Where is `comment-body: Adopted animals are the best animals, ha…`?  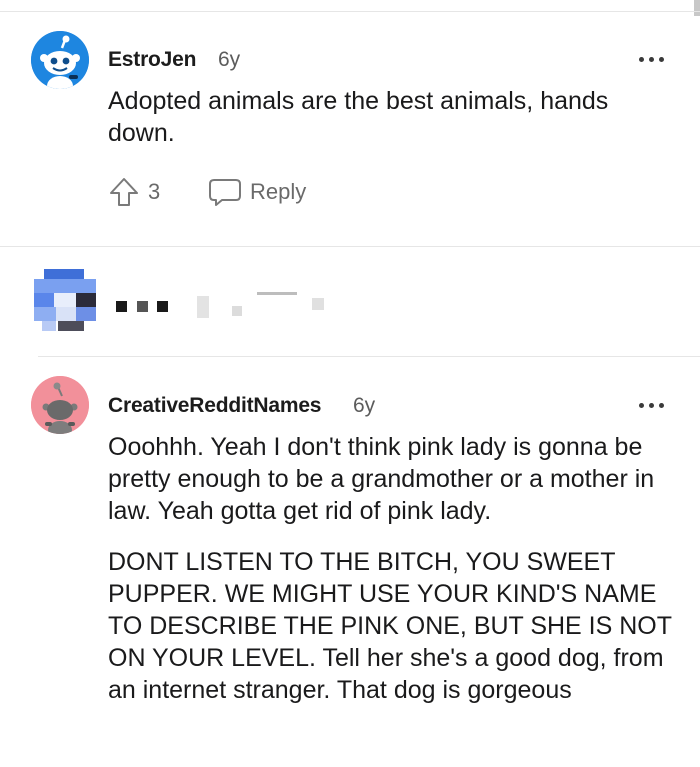 comment-body: Adopted animals are the best animals, ha… is located at coordinates (358, 117).